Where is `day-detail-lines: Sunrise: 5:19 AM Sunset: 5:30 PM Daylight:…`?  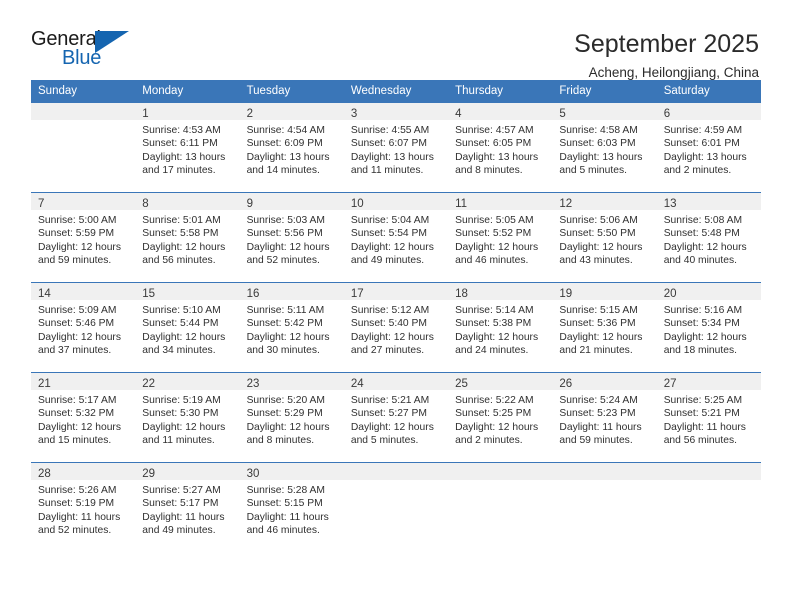
day-detail-lines: Sunrise: 5:19 AM Sunset: 5:30 PM Daylight:… is located at coordinates (187, 419).